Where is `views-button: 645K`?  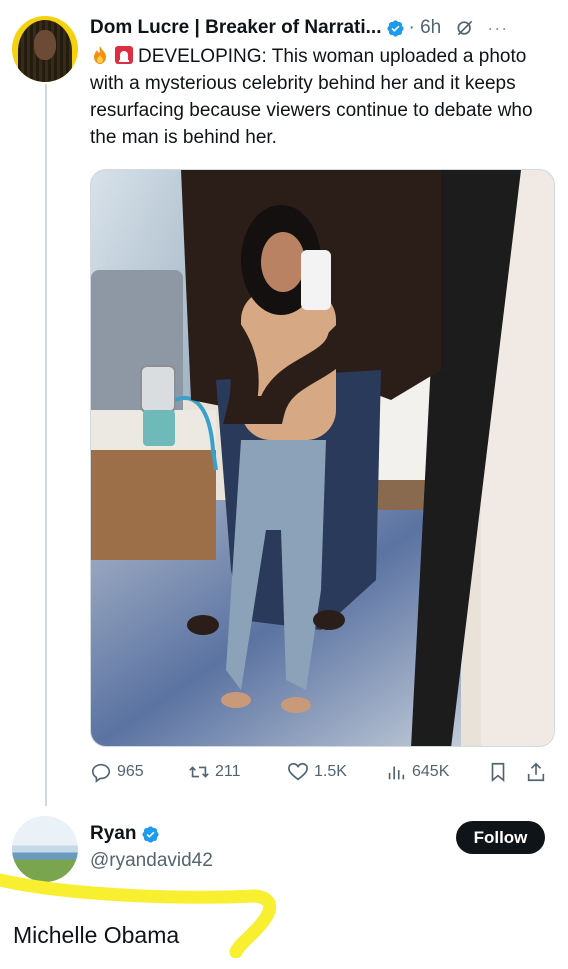
views-button: 645K is located at coordinates (436, 772).